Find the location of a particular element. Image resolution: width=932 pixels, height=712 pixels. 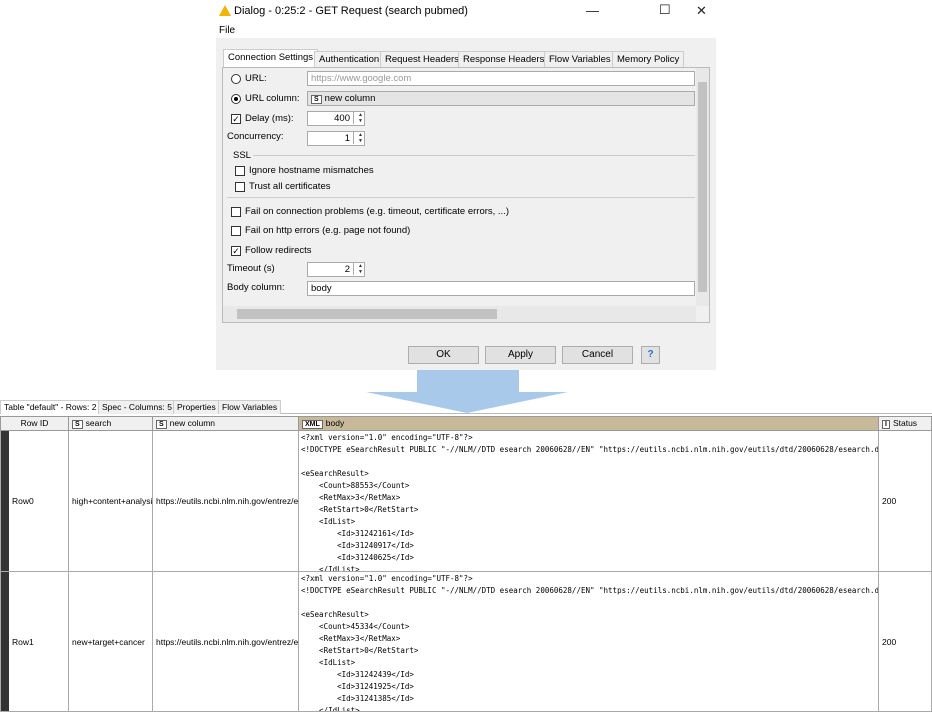

tab-properties: Properties is located at coordinates (196, 407).